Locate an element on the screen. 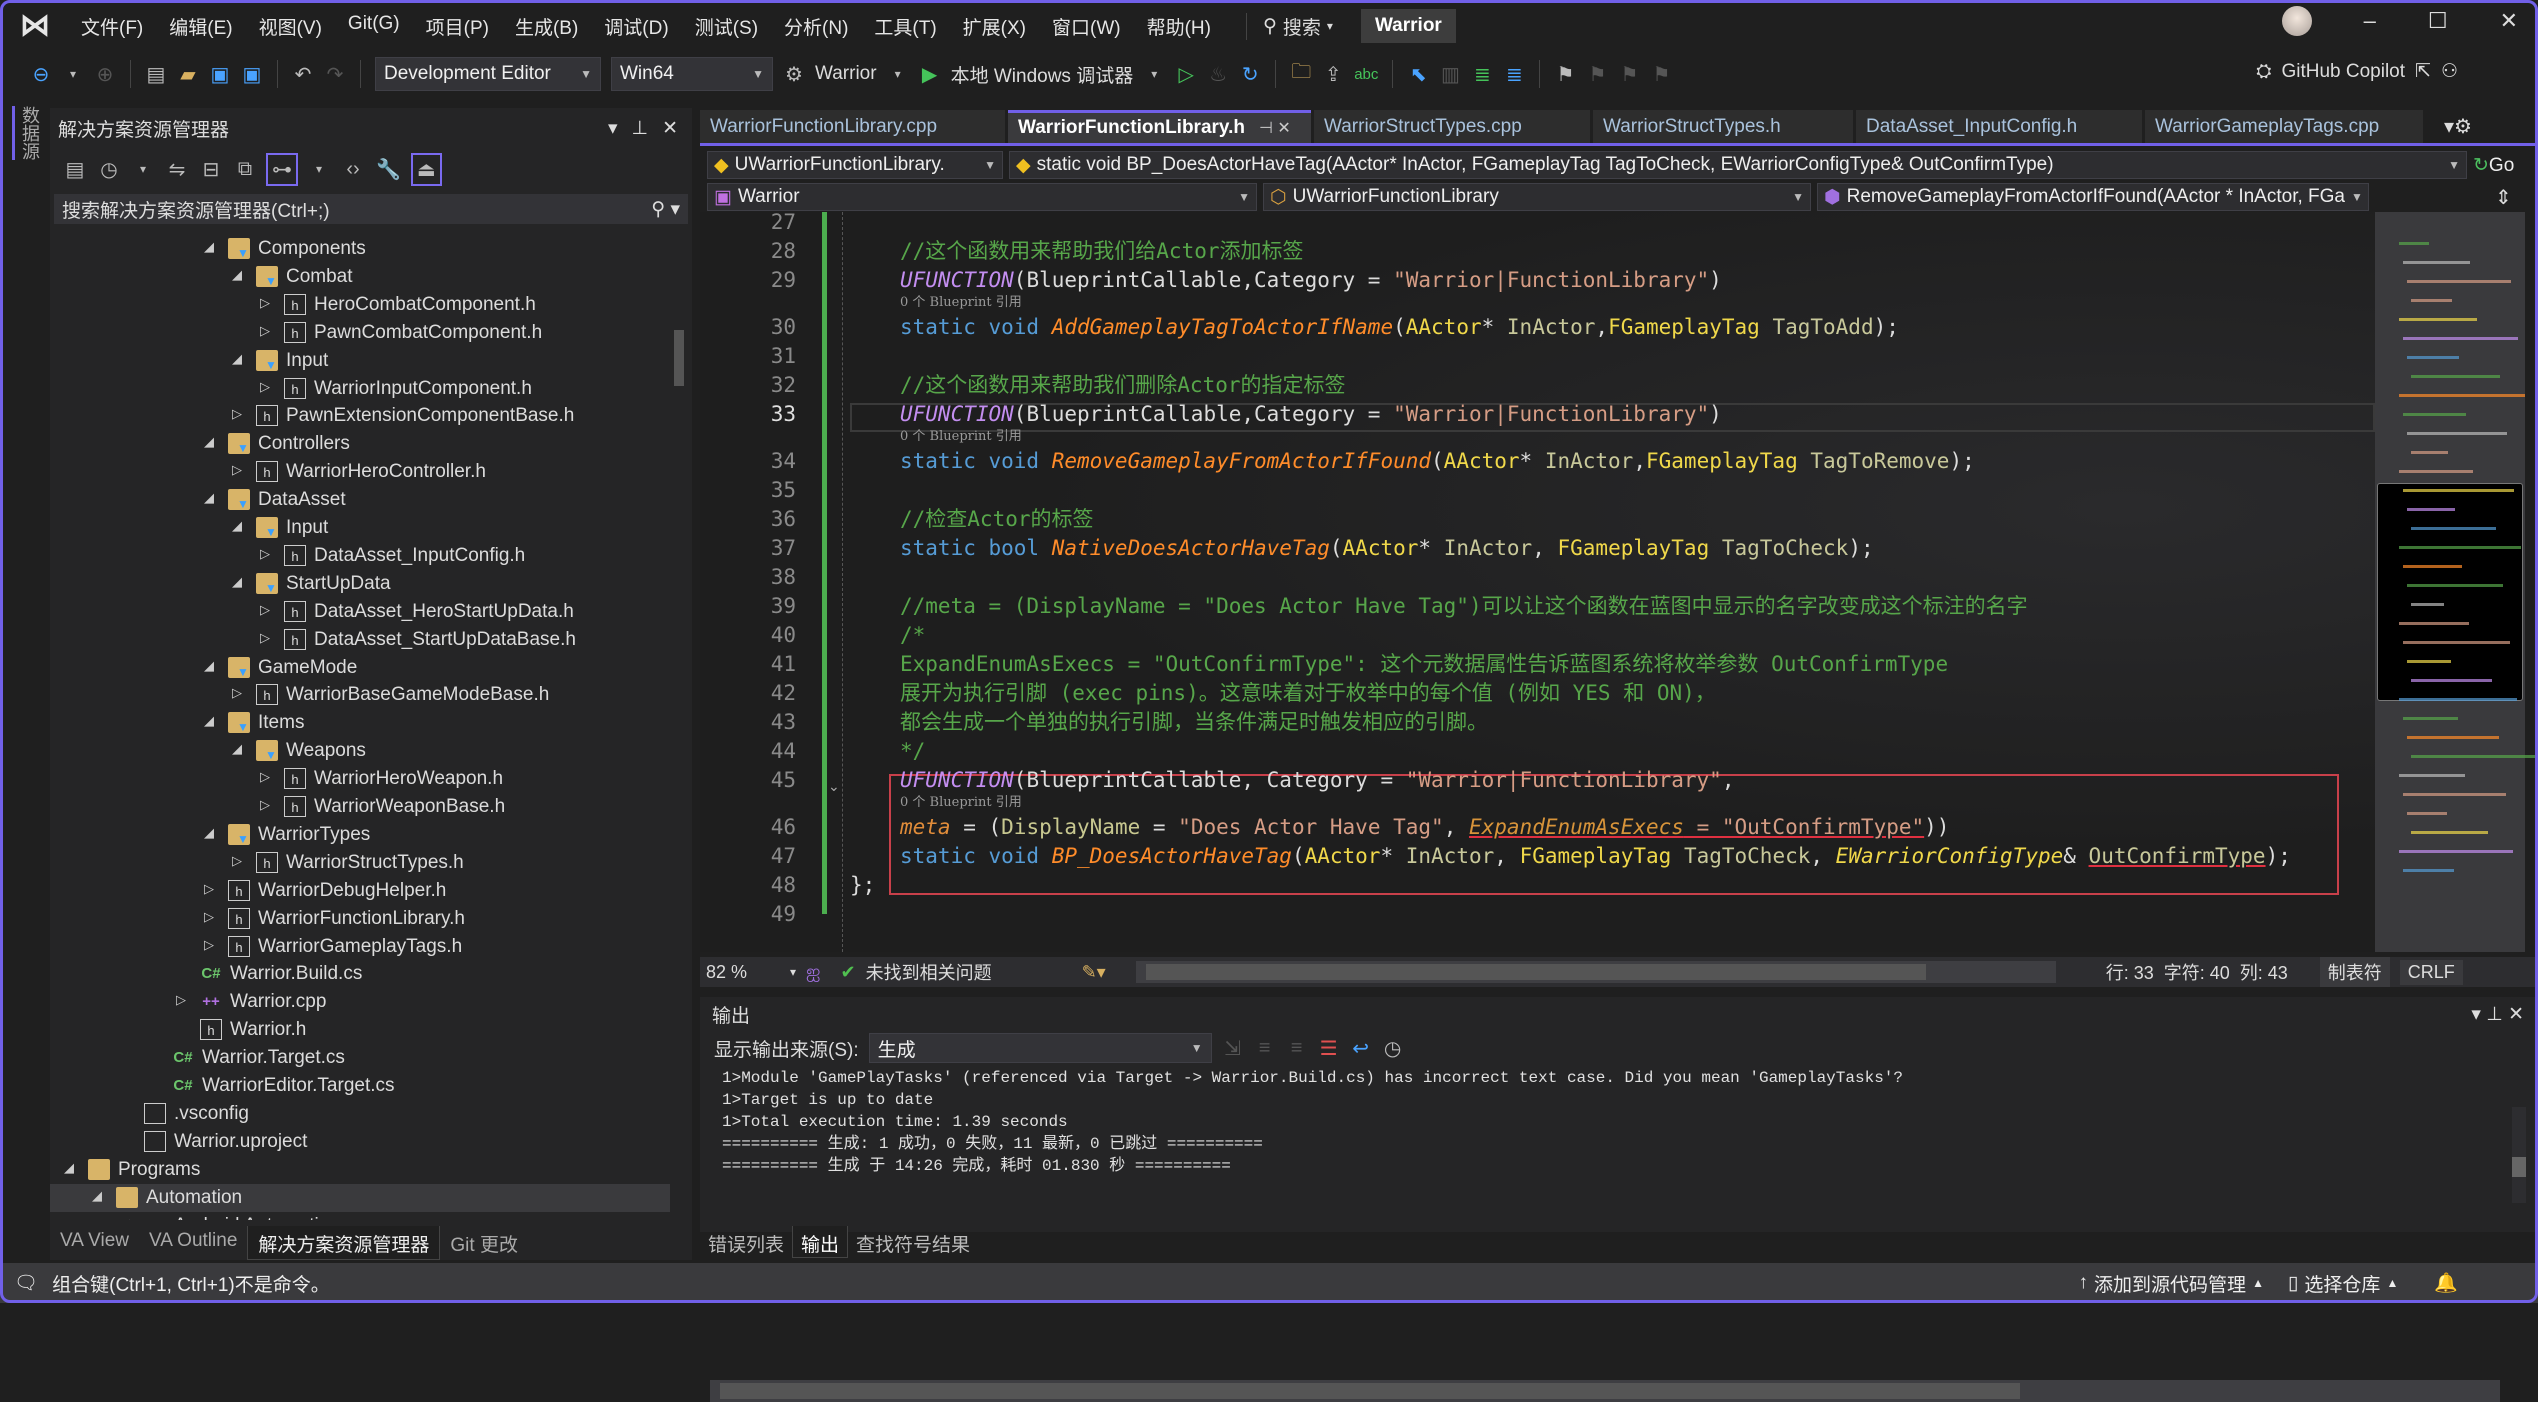  comment-lines-icon: ≣ is located at coordinates (1482, 74).